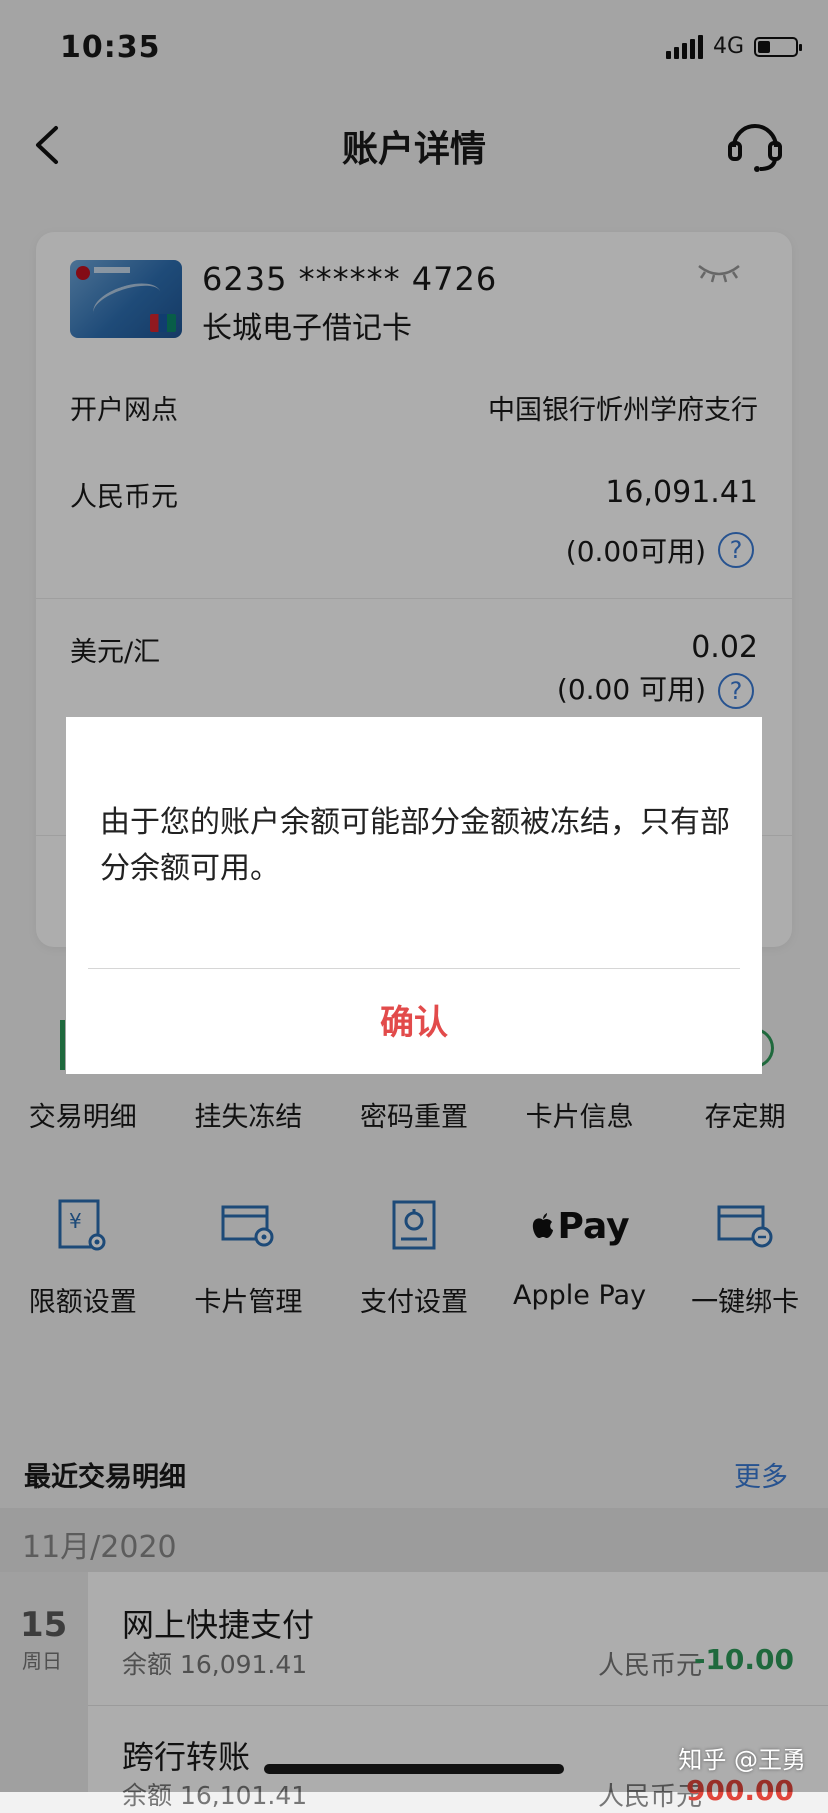 The width and height of the screenshot is (828, 1813). I want to click on dialog-divider, so click(414, 968).